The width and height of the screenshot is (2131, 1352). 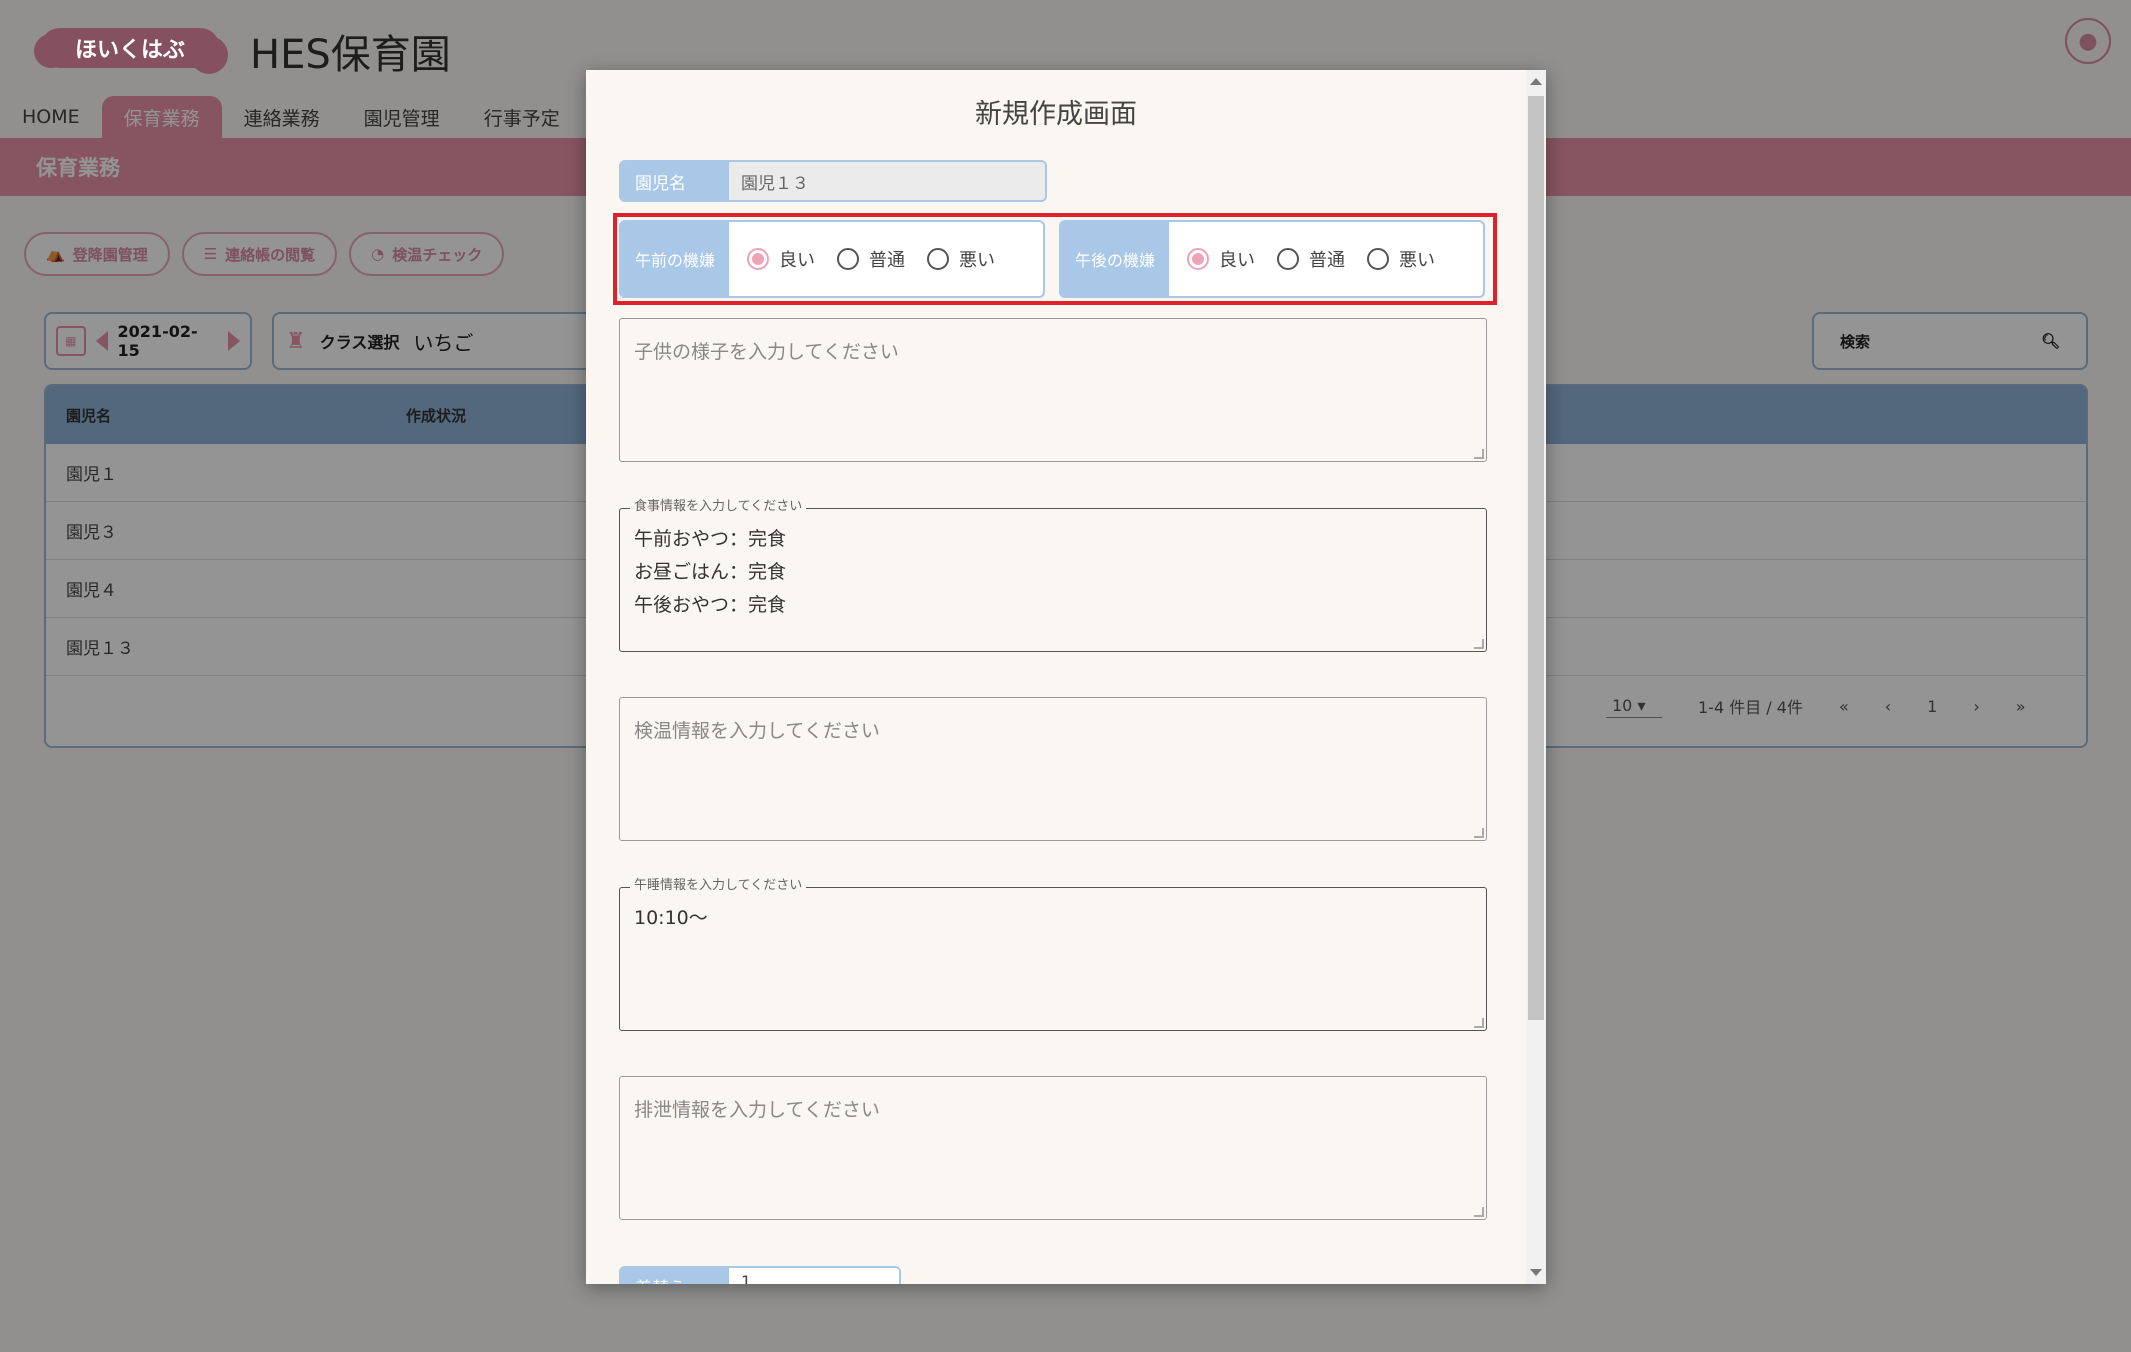 I want to click on dialog-title: 新規作成画面, so click(x=1056, y=114).